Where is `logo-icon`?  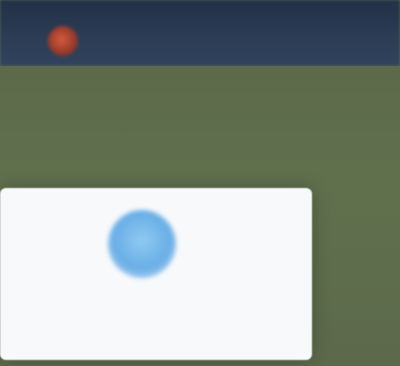
logo-icon is located at coordinates (63, 41).